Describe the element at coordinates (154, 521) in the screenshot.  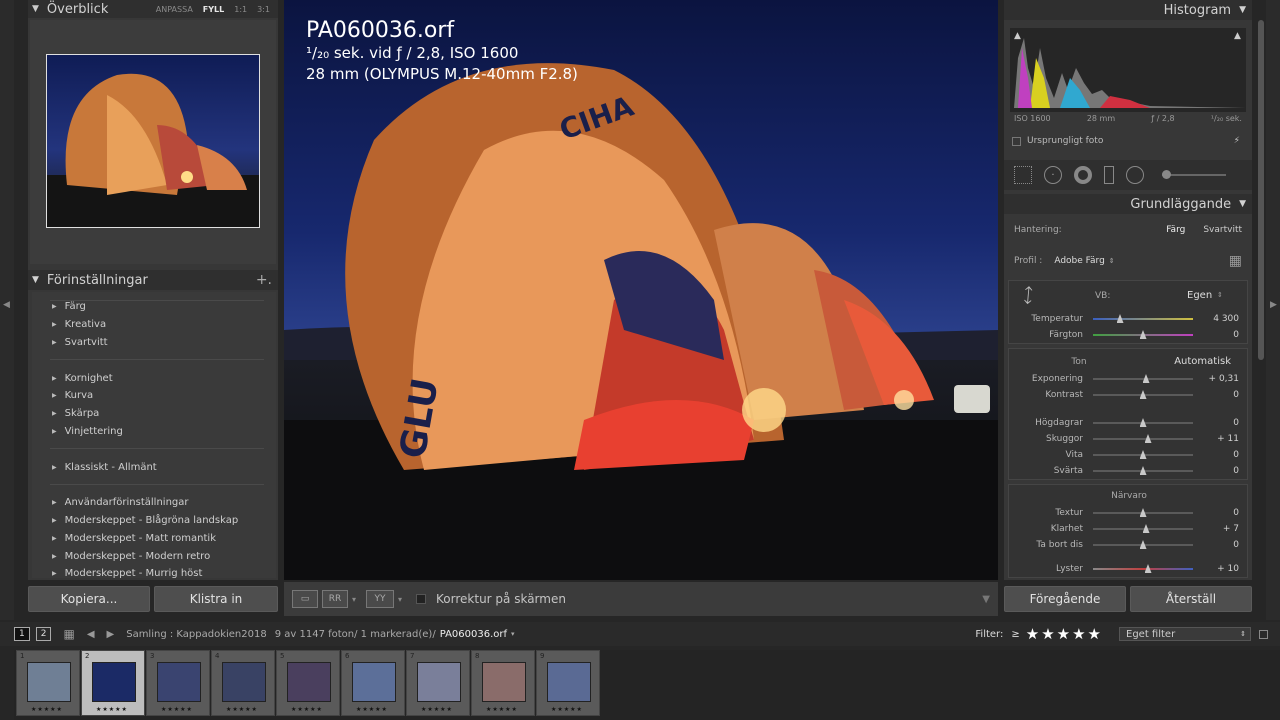
I see `preset-group-blagrona: ▶ Moderskeppet - Blågröna landskap` at that location.